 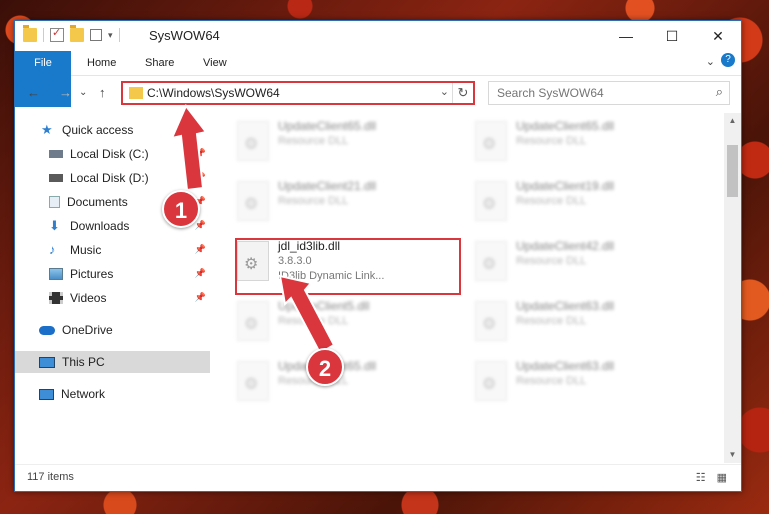 What do you see at coordinates (253, 229) in the screenshot?
I see `annotation-arrows` at bounding box center [253, 229].